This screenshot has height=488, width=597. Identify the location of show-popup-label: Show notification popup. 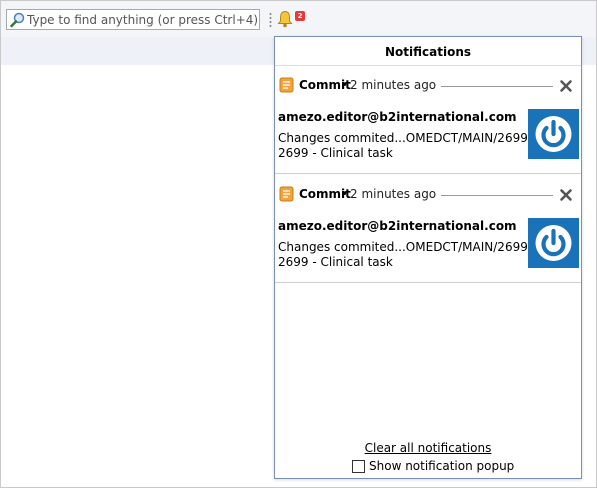
(442, 466).